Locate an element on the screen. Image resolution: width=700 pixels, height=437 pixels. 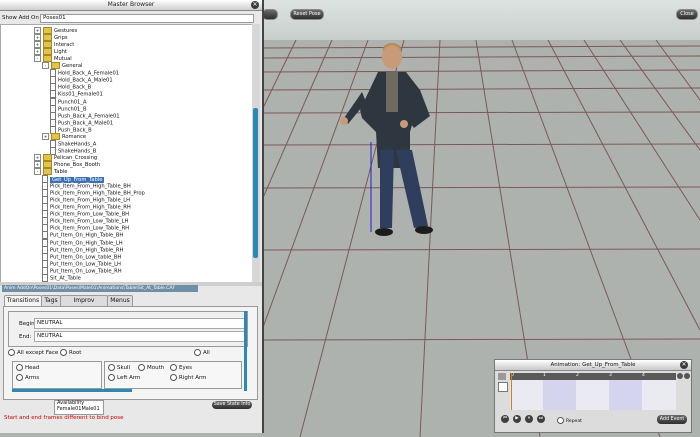
tree-item: Put_Item_On_High_Table_BH is located at coordinates (82, 235).